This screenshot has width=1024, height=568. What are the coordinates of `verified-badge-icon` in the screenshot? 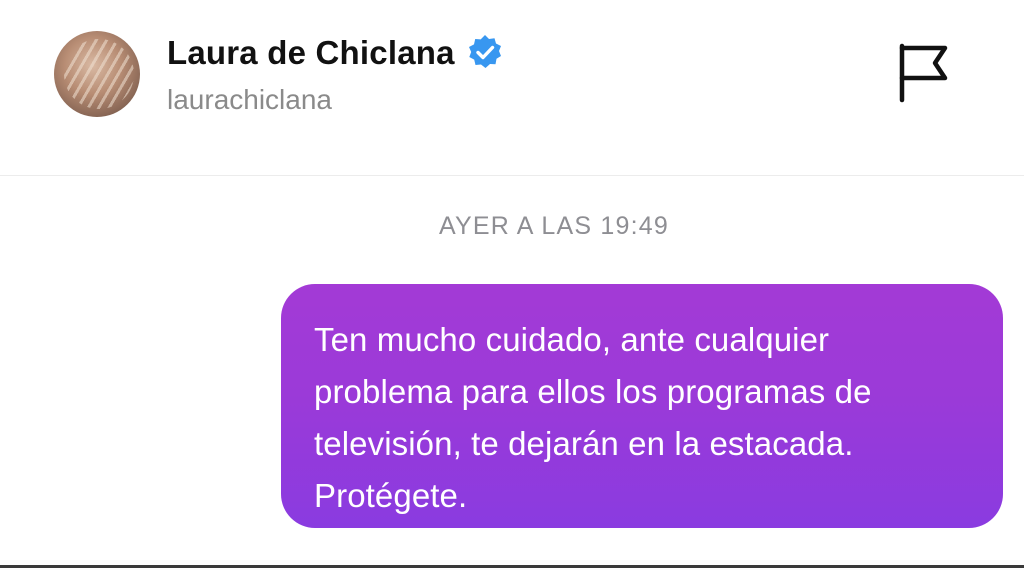 It's located at (484, 51).